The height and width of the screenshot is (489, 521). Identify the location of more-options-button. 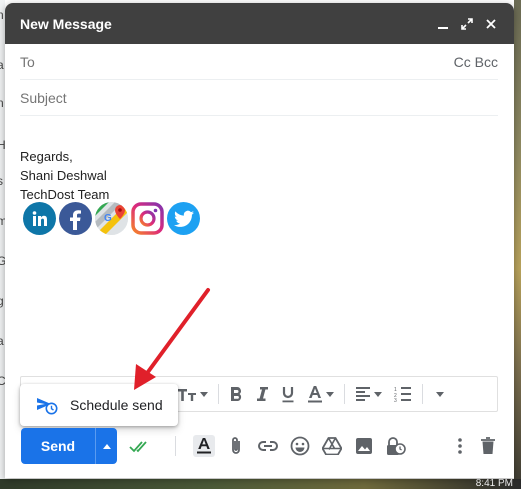
(460, 446).